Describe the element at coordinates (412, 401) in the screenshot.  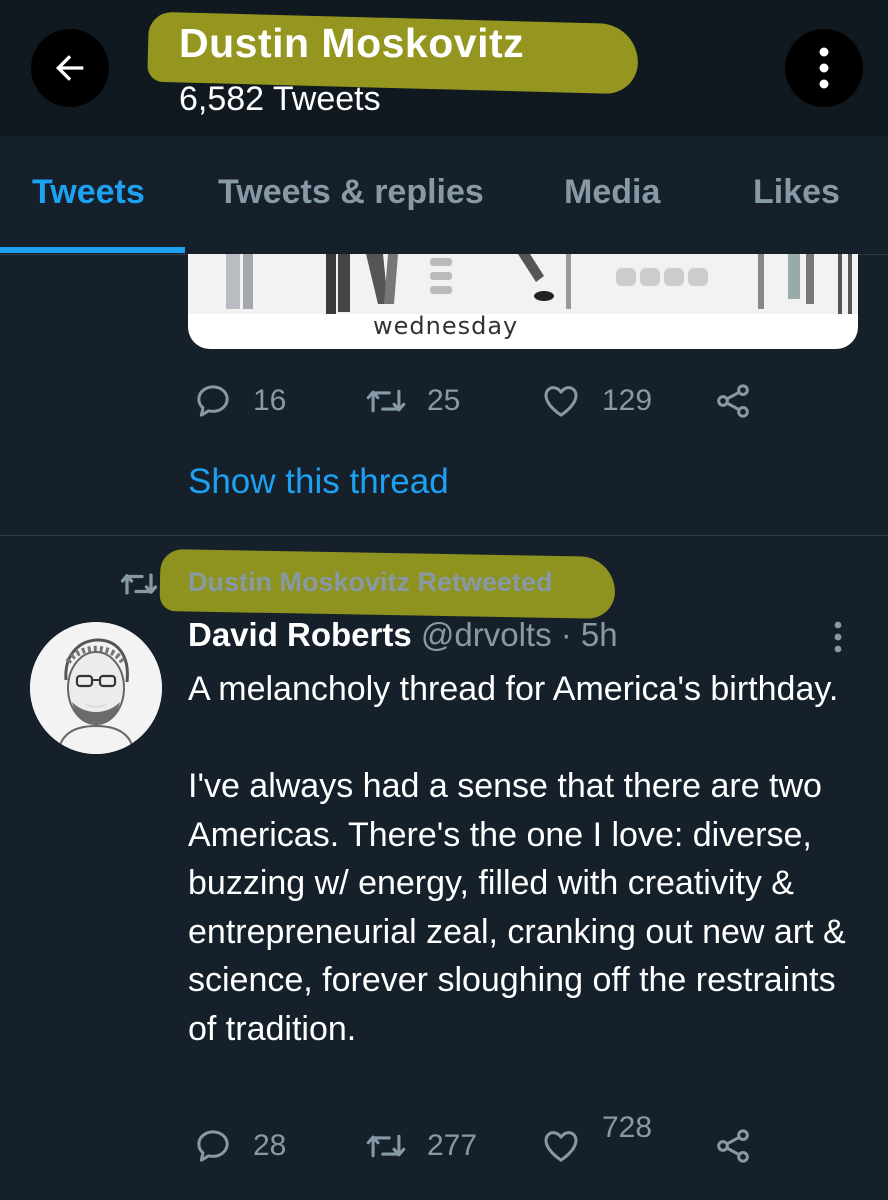
I see `retweet-button: 25` at that location.